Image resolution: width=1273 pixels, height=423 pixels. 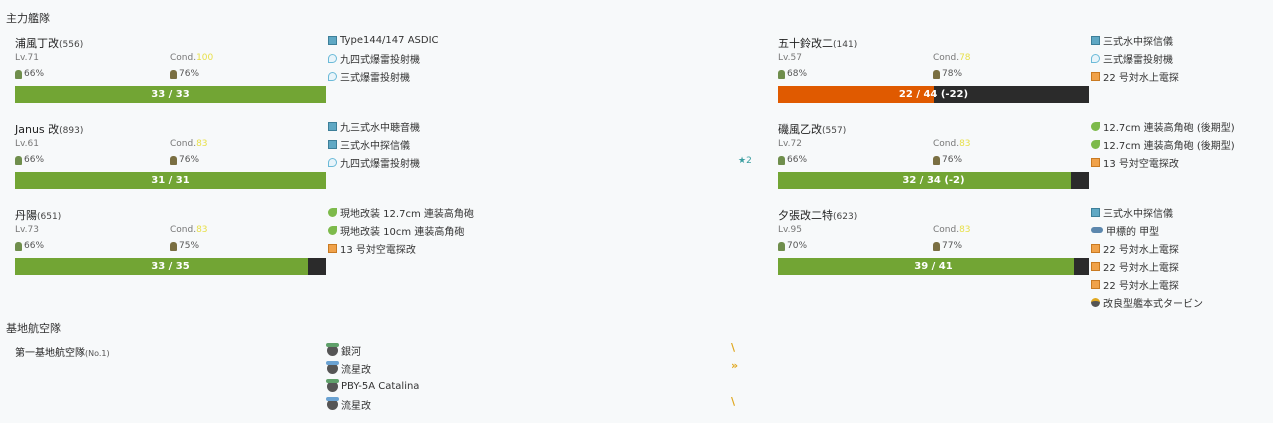 I want to click on proficiency-icon: \, so click(x=733, y=401).